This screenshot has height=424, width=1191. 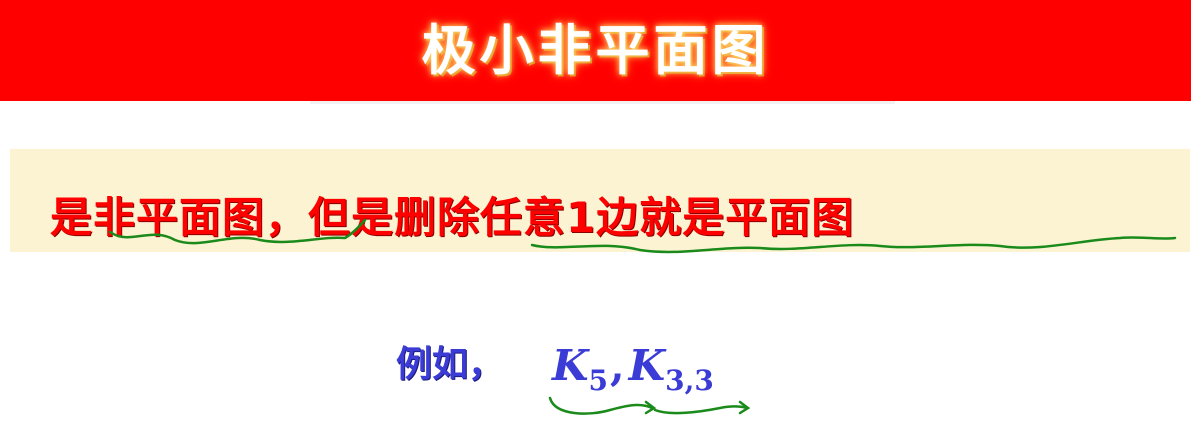 What do you see at coordinates (595, 50) in the screenshot?
I see `slide-title: 极小非平面图` at bounding box center [595, 50].